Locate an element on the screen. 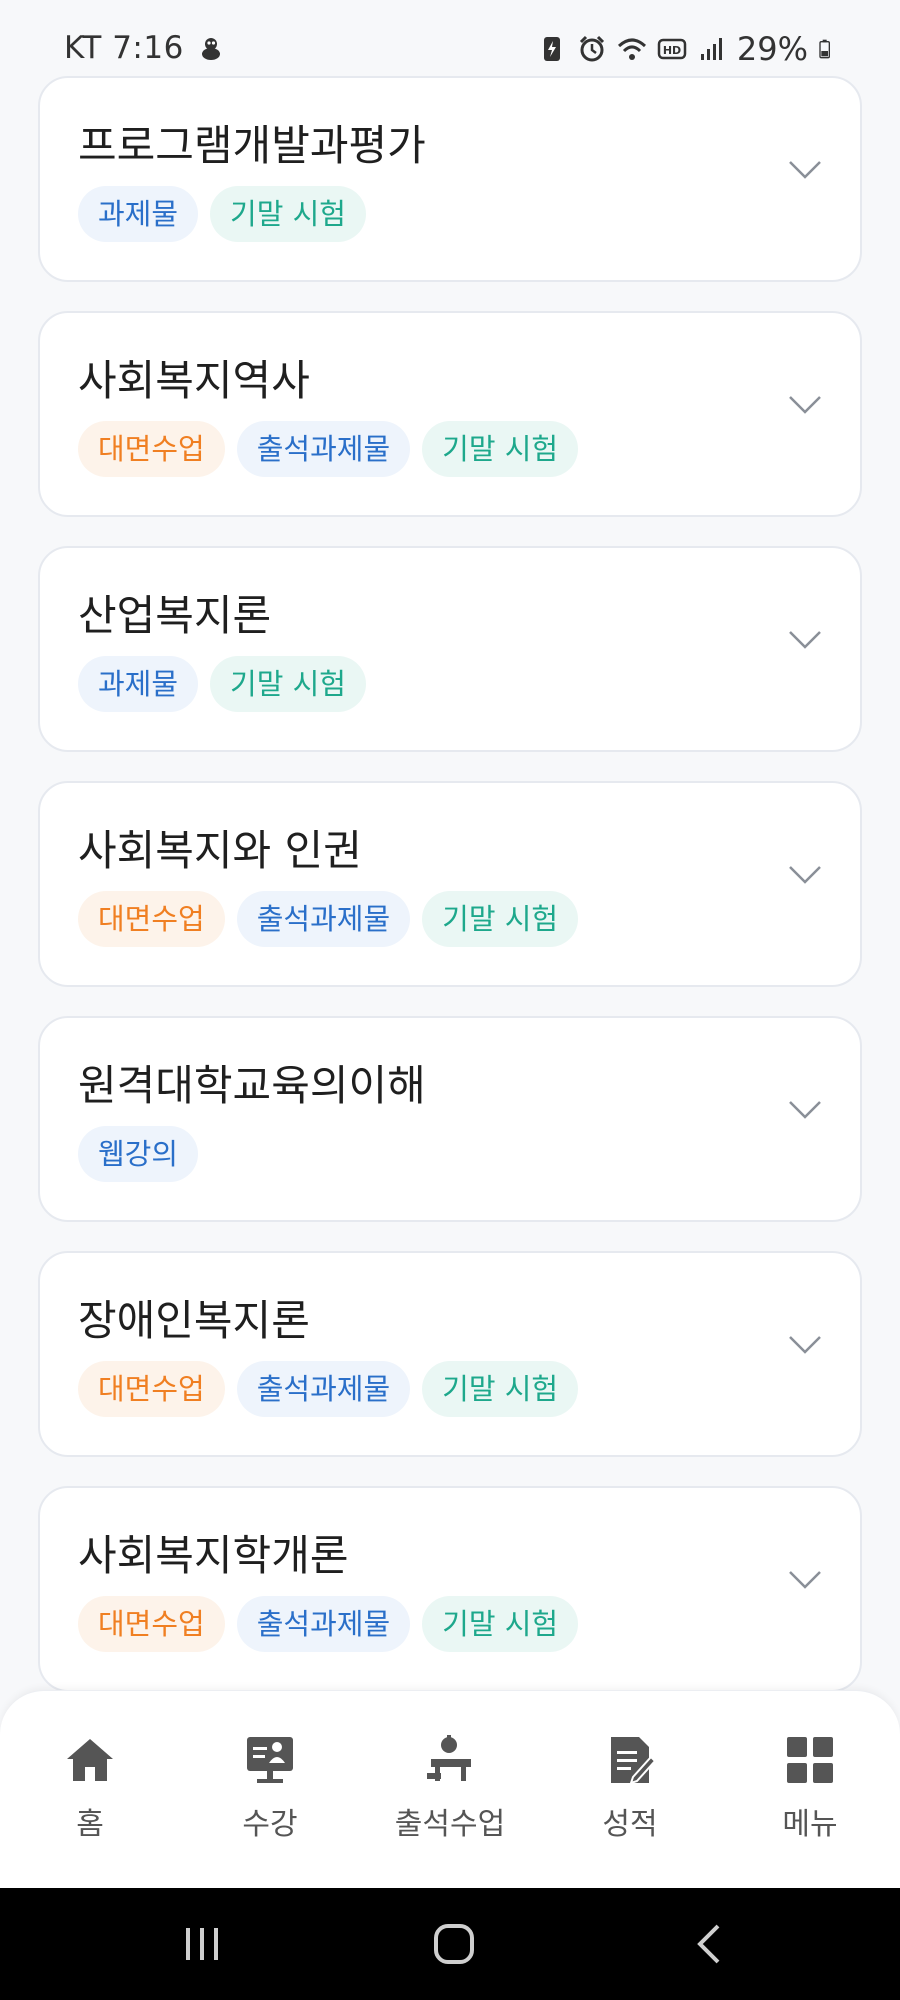 Image resolution: width=900 pixels, height=2000 pixels. course-card: 장애인복지론 대면수업 출석과제물 기말 시험 is located at coordinates (450, 1354).